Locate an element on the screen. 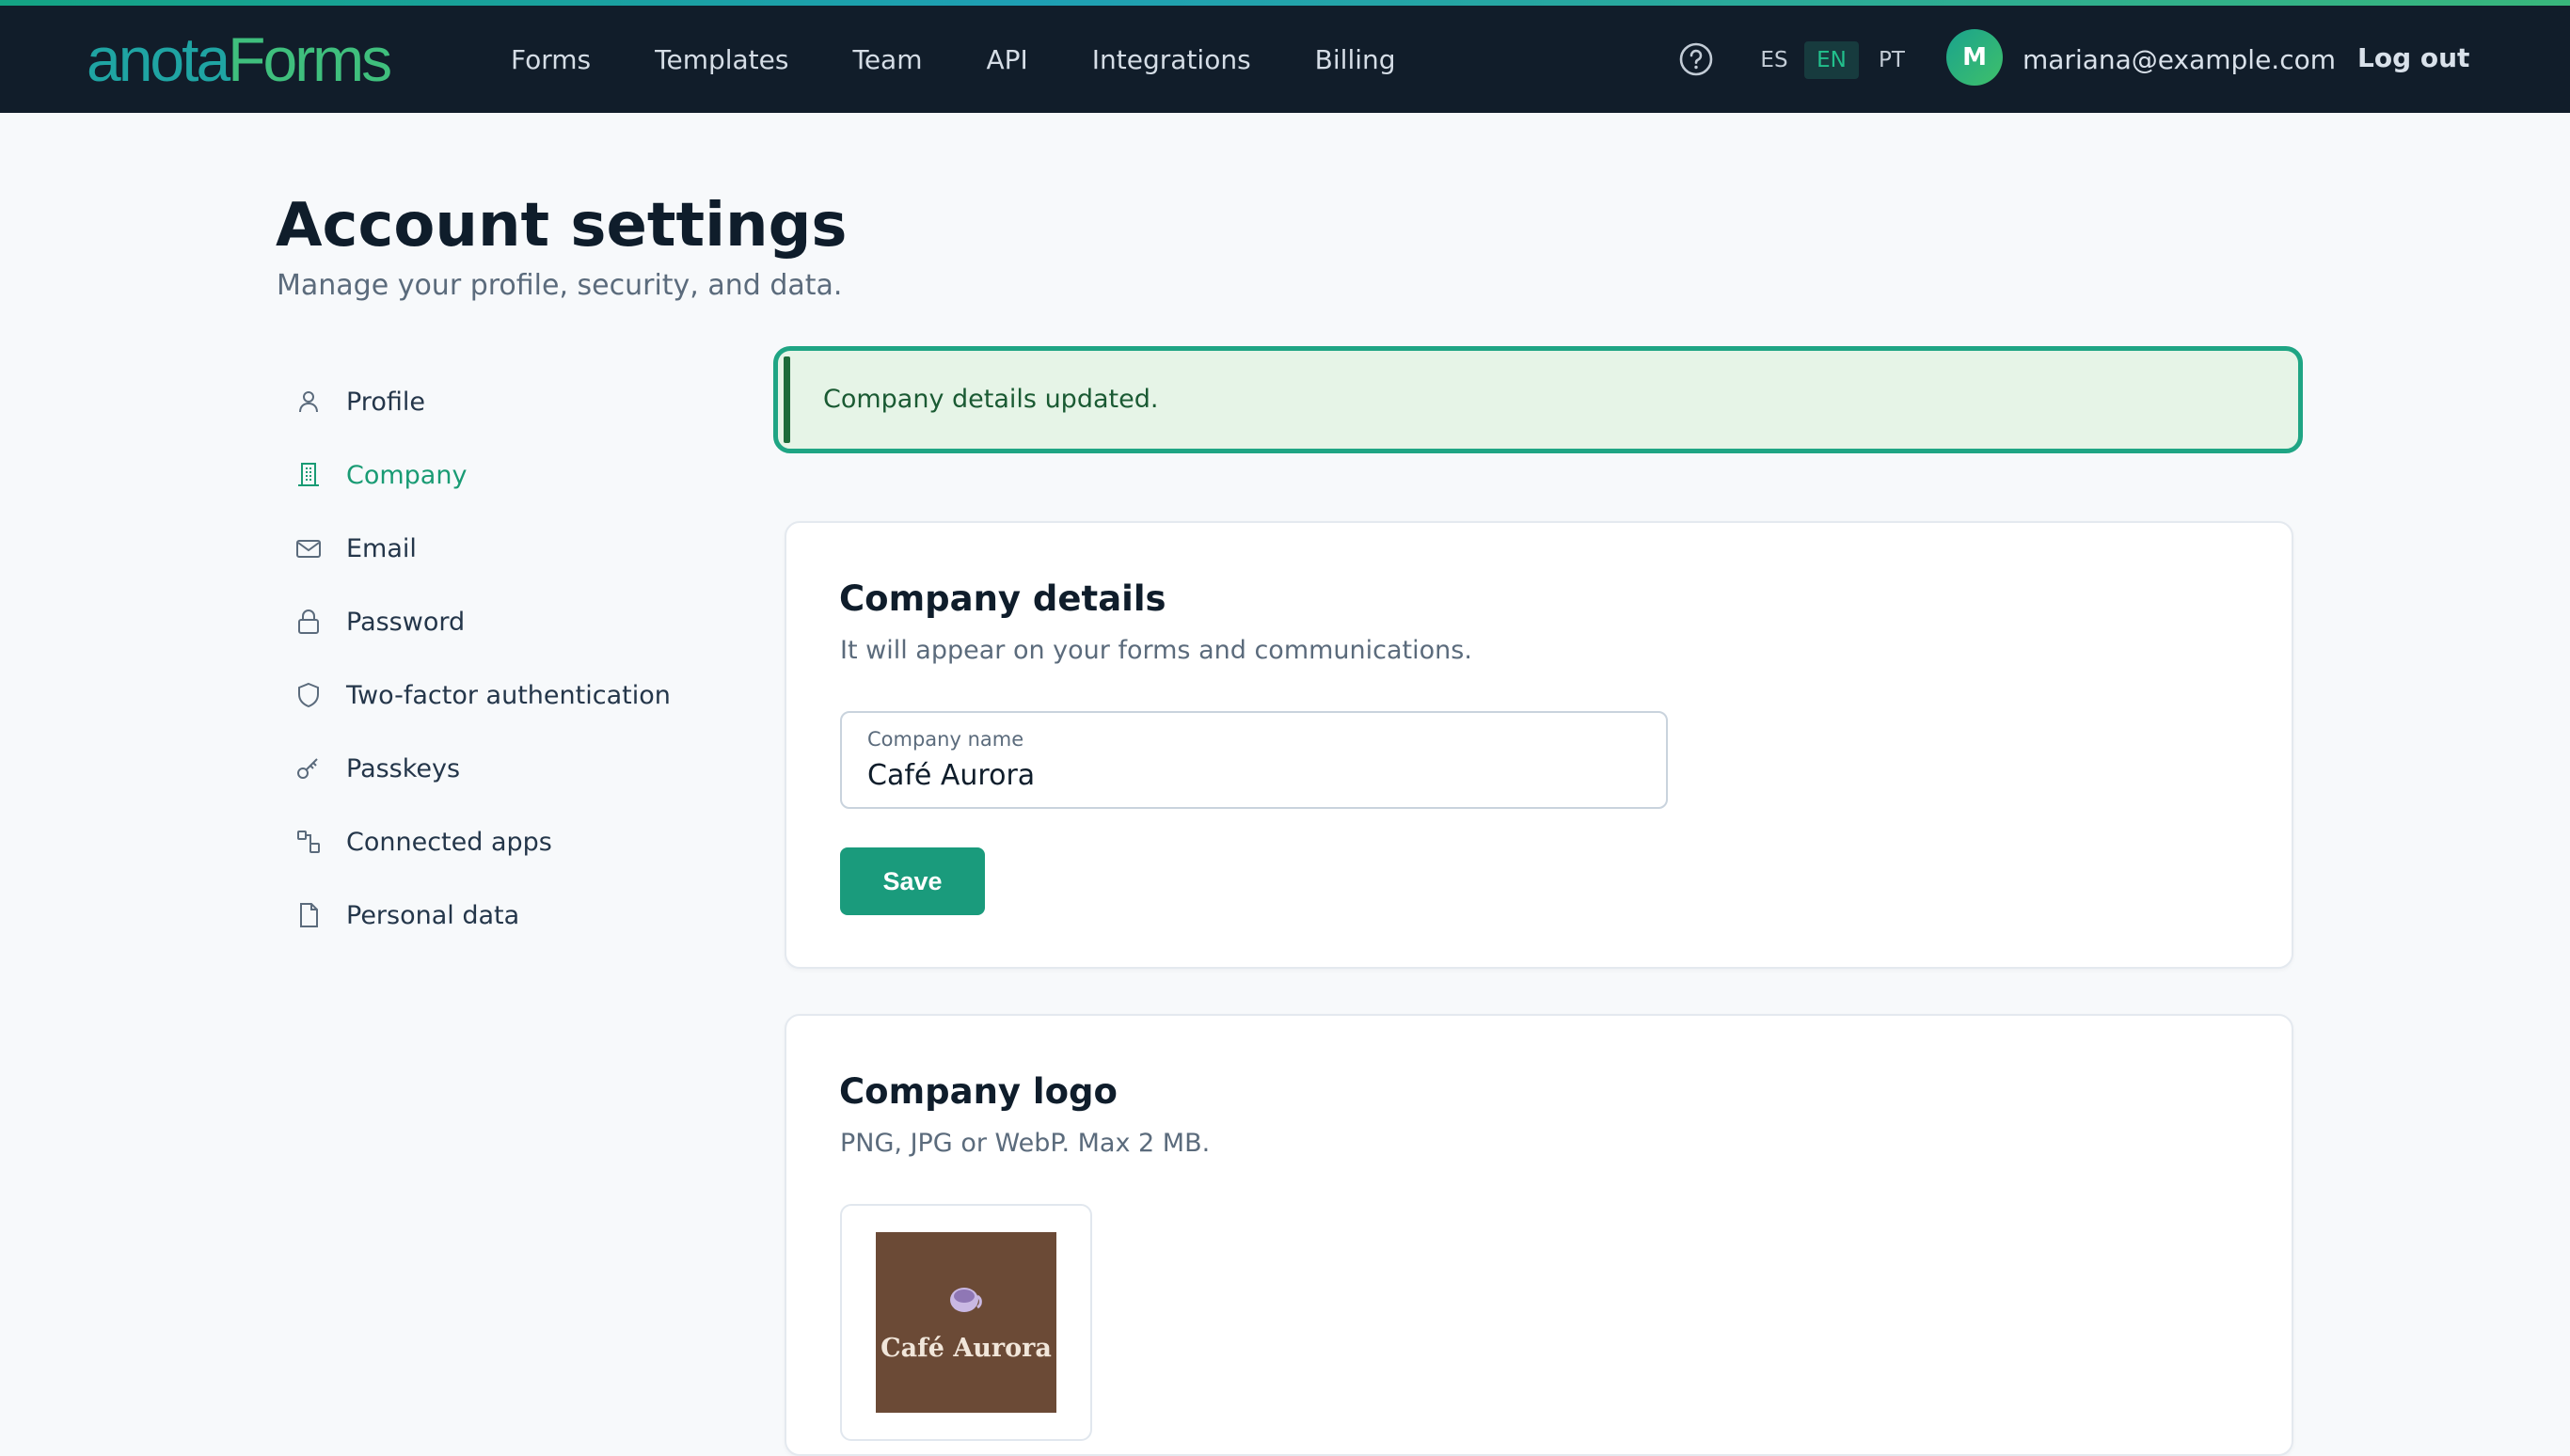 The height and width of the screenshot is (1456, 2570). logo-preview-box: Café Aurora is located at coordinates (966, 1322).